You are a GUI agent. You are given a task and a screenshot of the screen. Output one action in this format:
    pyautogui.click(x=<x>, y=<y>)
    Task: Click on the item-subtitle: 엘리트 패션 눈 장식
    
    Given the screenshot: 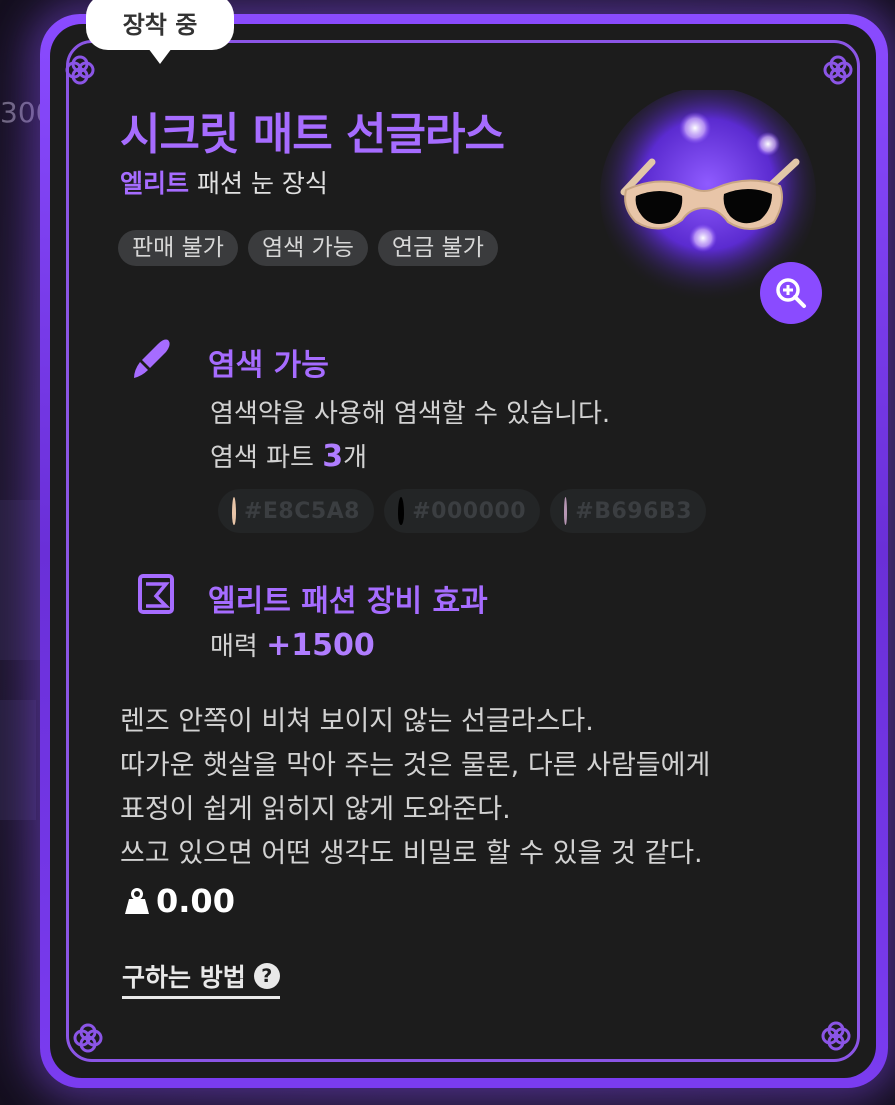 What is the action you would take?
    pyautogui.click(x=224, y=182)
    